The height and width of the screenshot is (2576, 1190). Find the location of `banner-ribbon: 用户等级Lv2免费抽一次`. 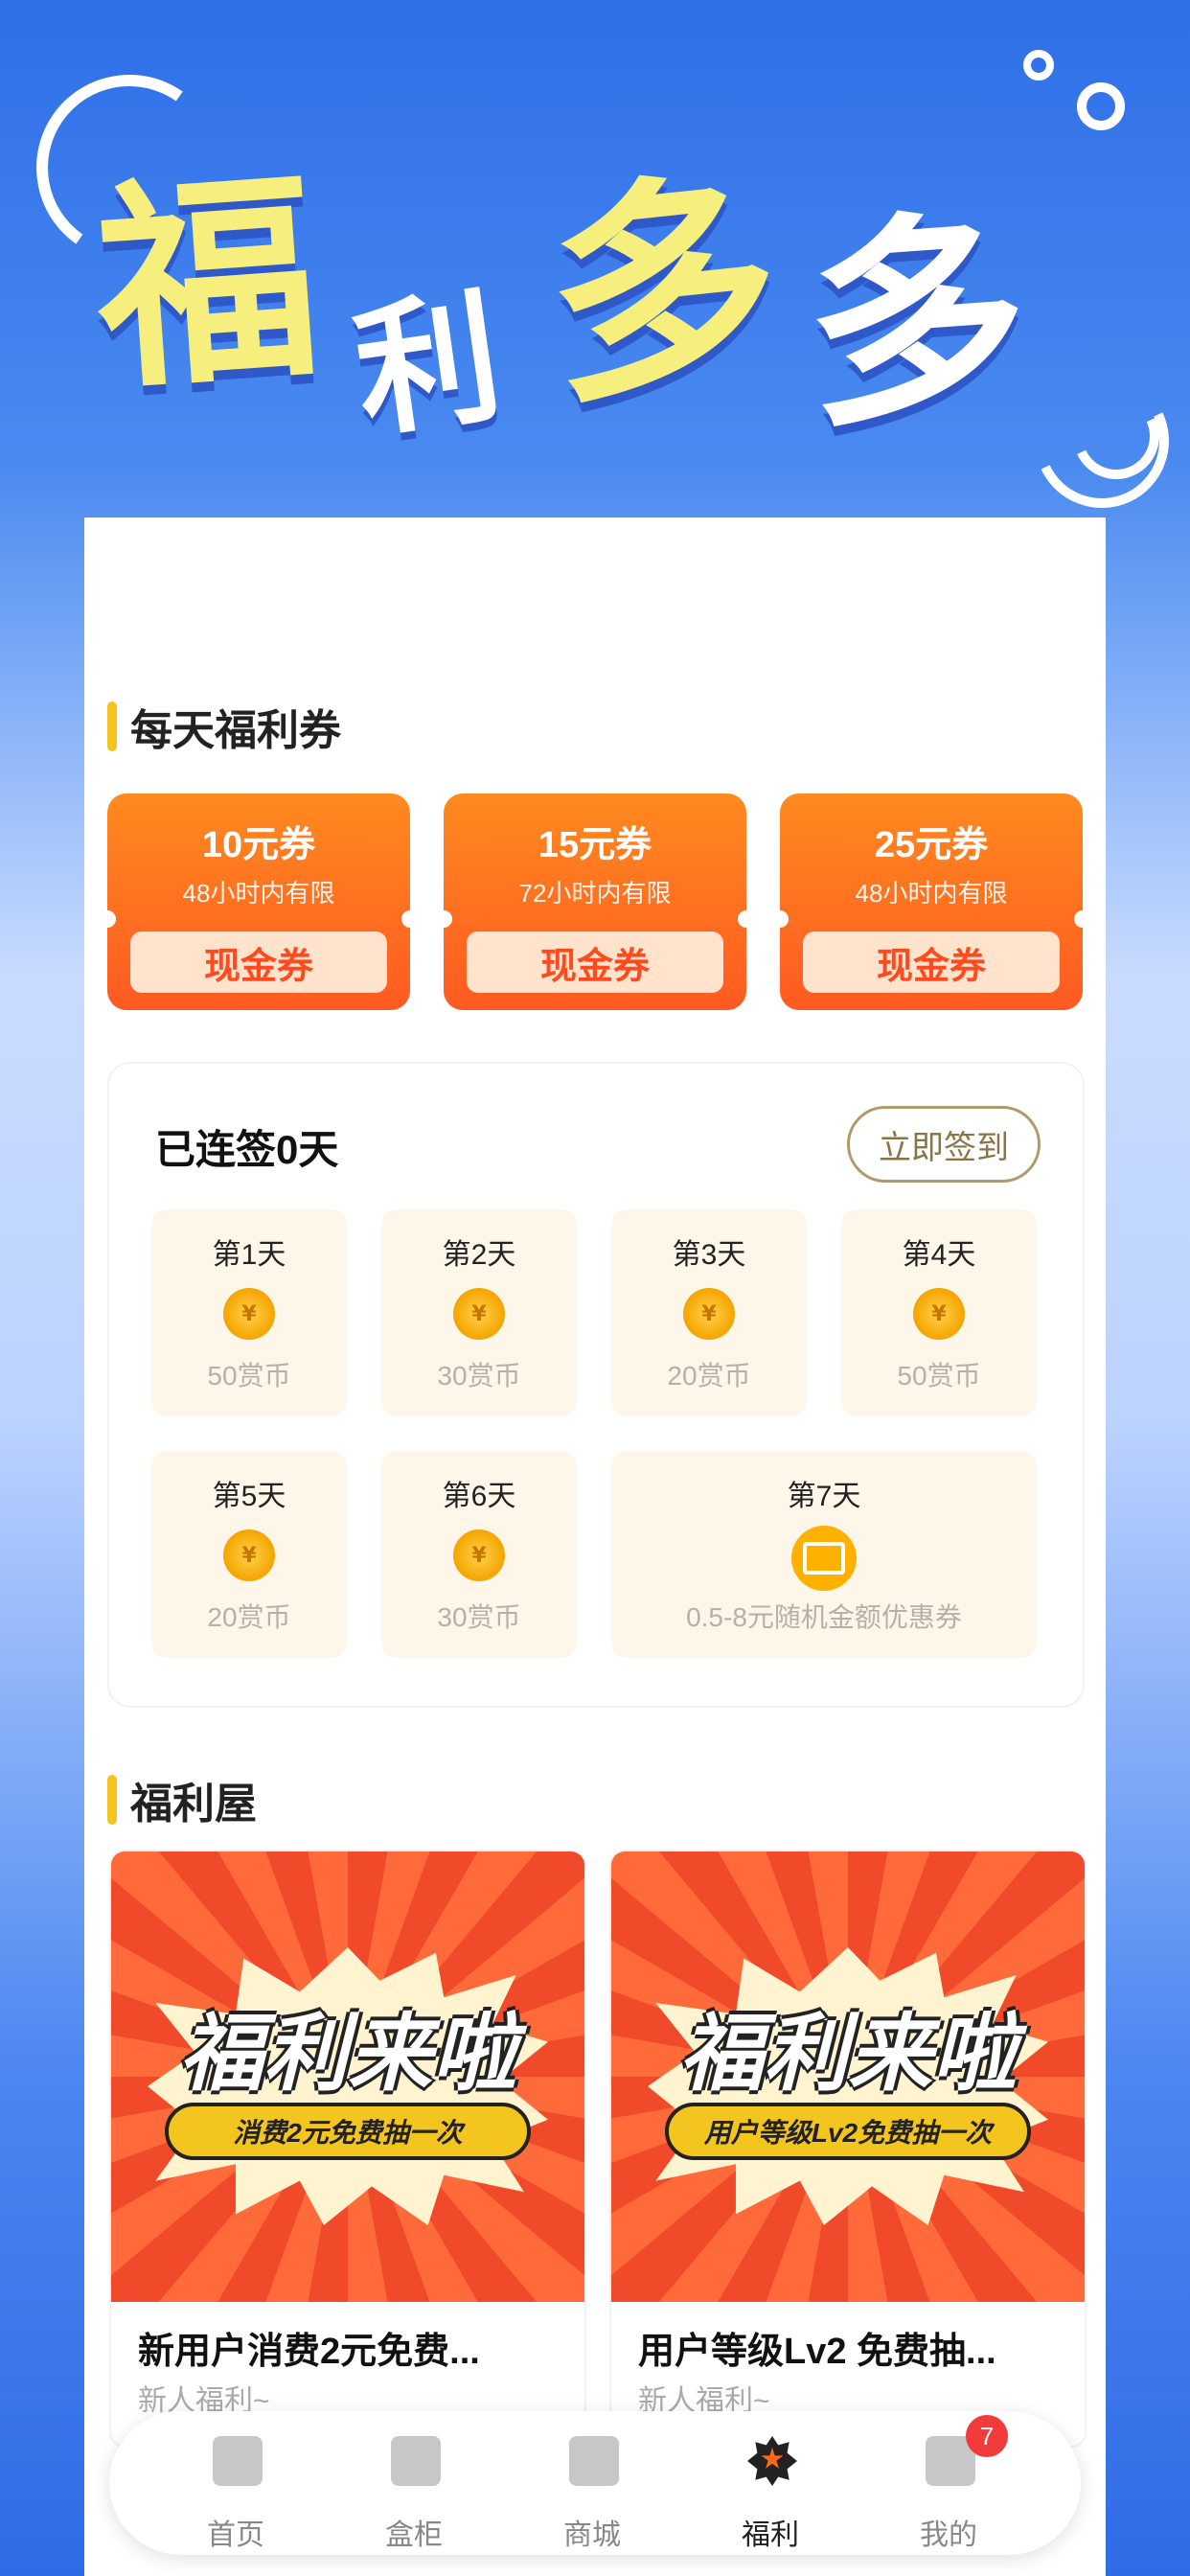

banner-ribbon: 用户等级Lv2免费抽一次 is located at coordinates (848, 2131).